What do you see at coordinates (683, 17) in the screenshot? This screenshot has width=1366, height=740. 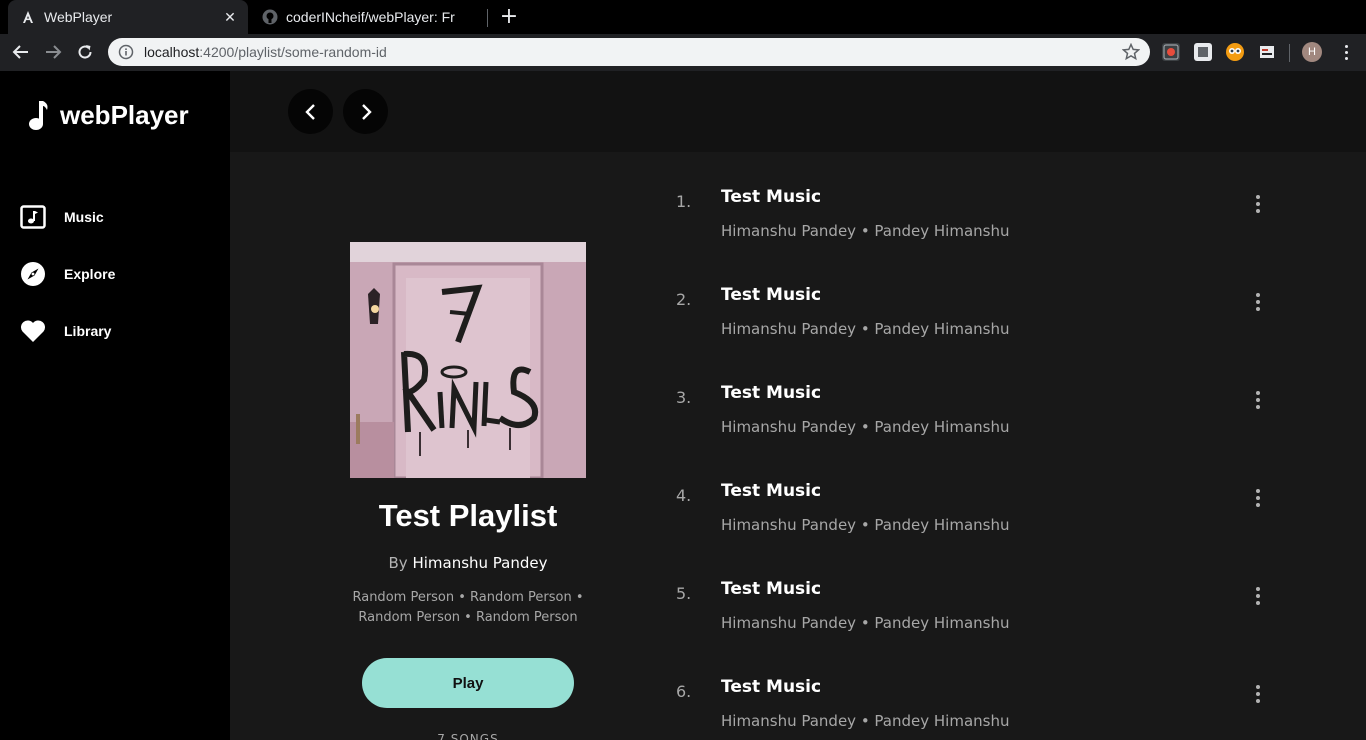 I see `browser-tab-strip: WebPlayer ✕ coderINcheif/webPlayer: Fr +` at bounding box center [683, 17].